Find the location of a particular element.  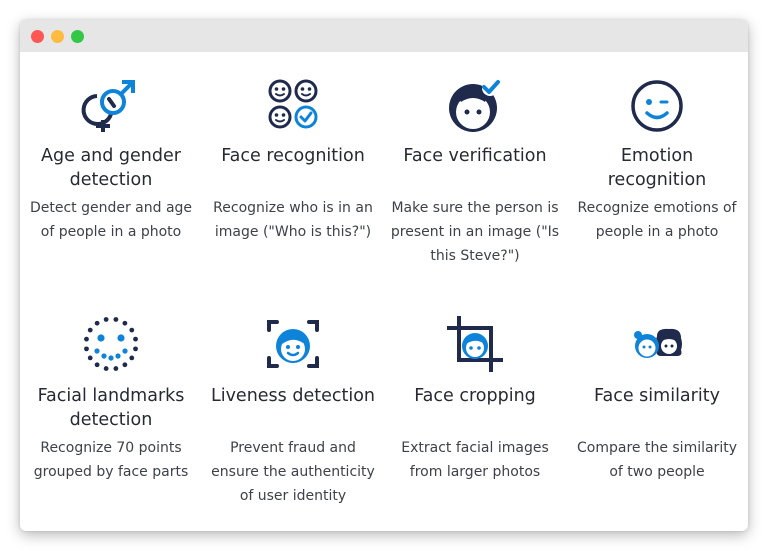

face-grid-check-icon is located at coordinates (293, 104).